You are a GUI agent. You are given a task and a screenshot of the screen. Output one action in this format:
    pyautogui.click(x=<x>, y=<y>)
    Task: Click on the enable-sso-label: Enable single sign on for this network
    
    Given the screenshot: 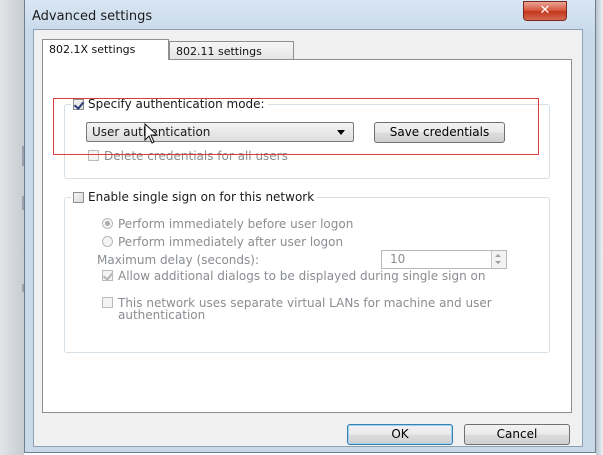 What is the action you would take?
    pyautogui.click(x=201, y=197)
    